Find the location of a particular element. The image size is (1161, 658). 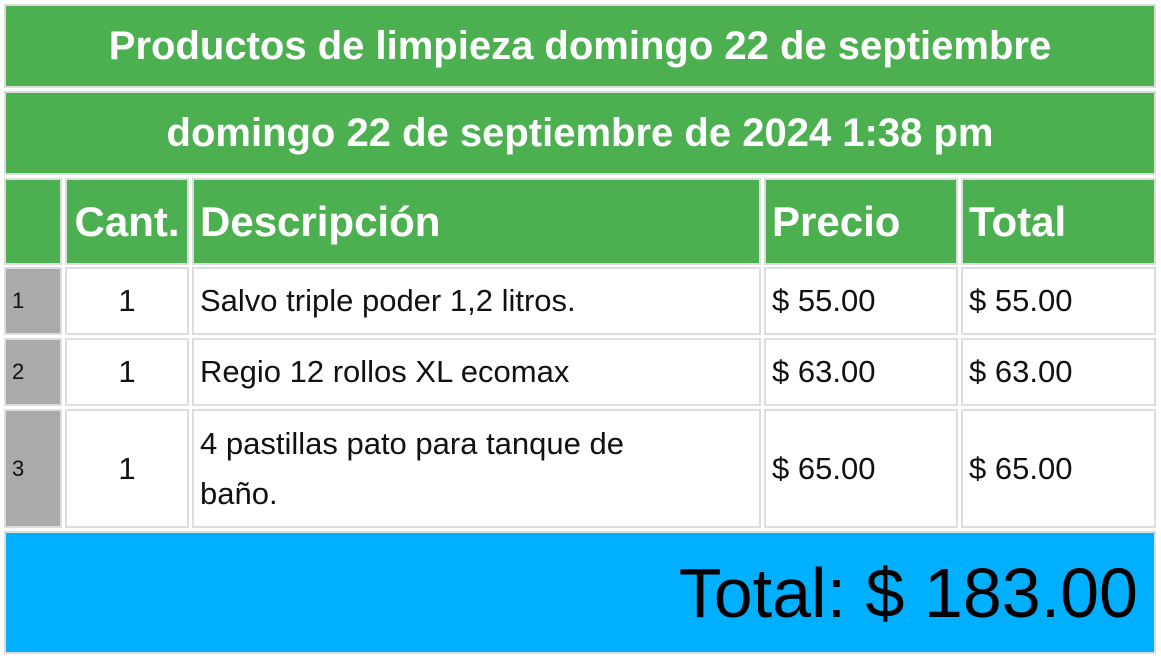

row-index: 2 is located at coordinates (33, 372).